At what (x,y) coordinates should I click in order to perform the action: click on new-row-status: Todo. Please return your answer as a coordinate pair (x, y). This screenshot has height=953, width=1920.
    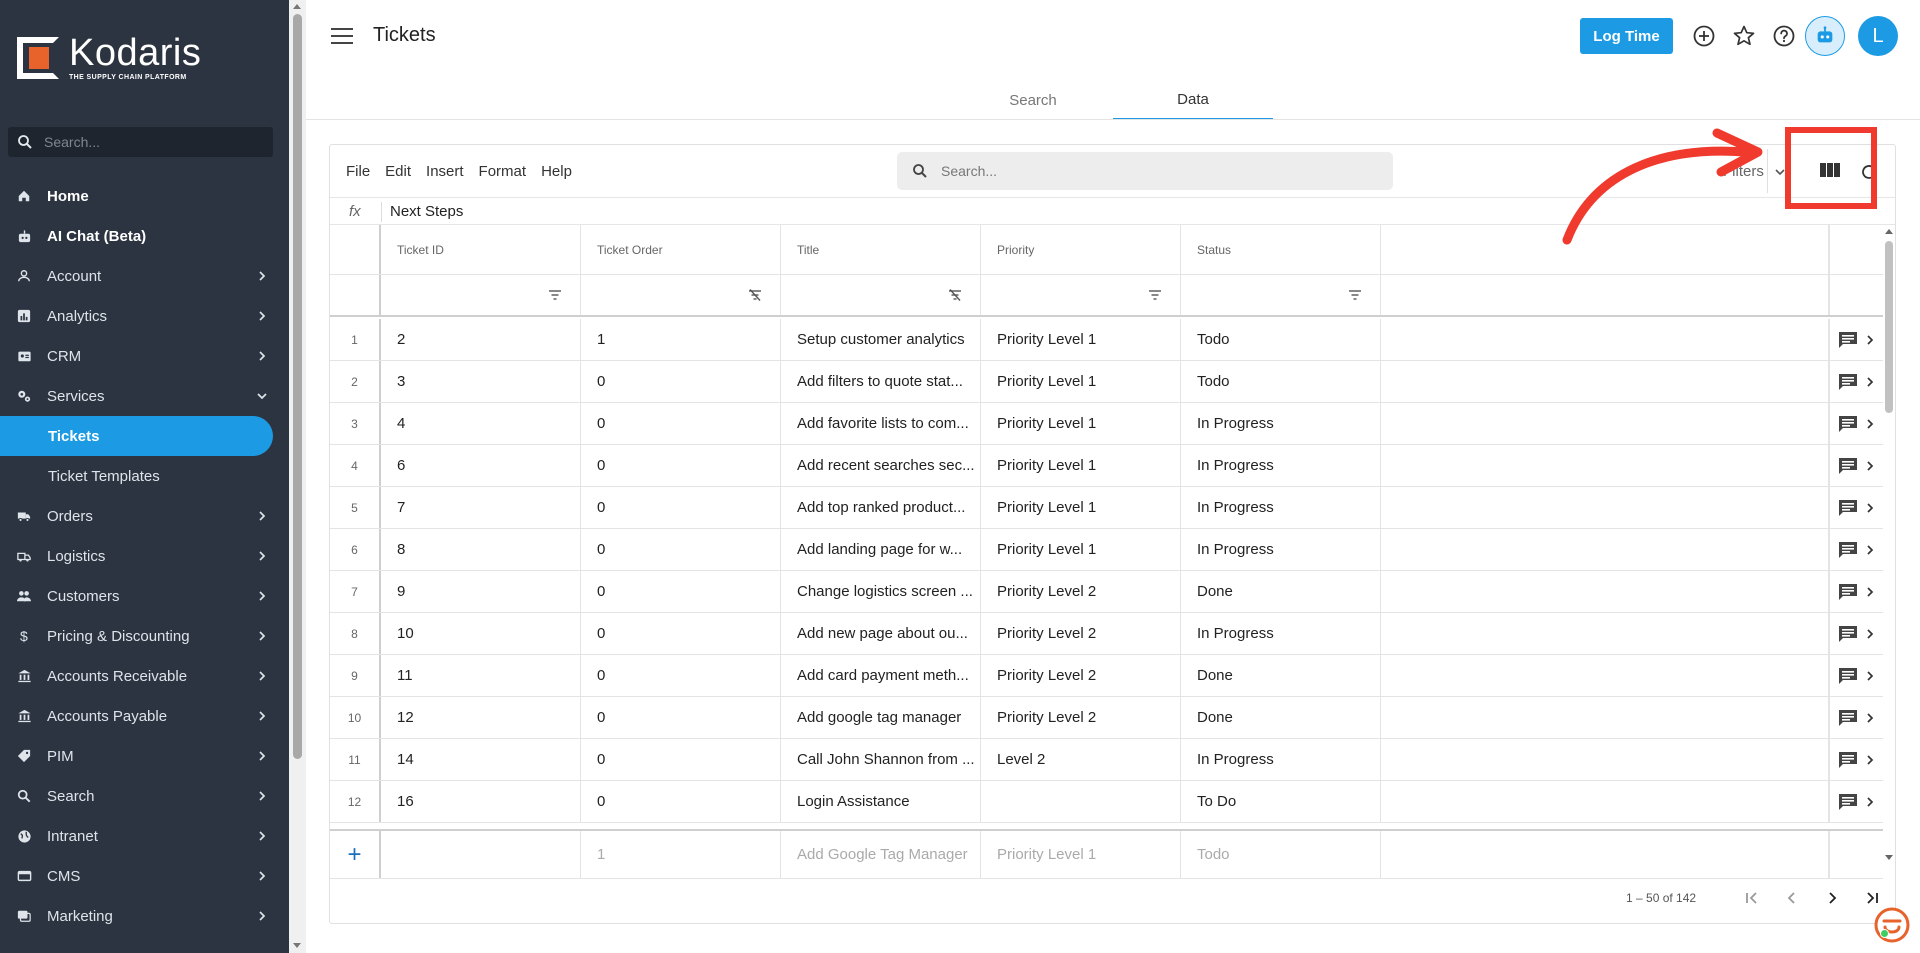
    Looking at the image, I should click on (1281, 854).